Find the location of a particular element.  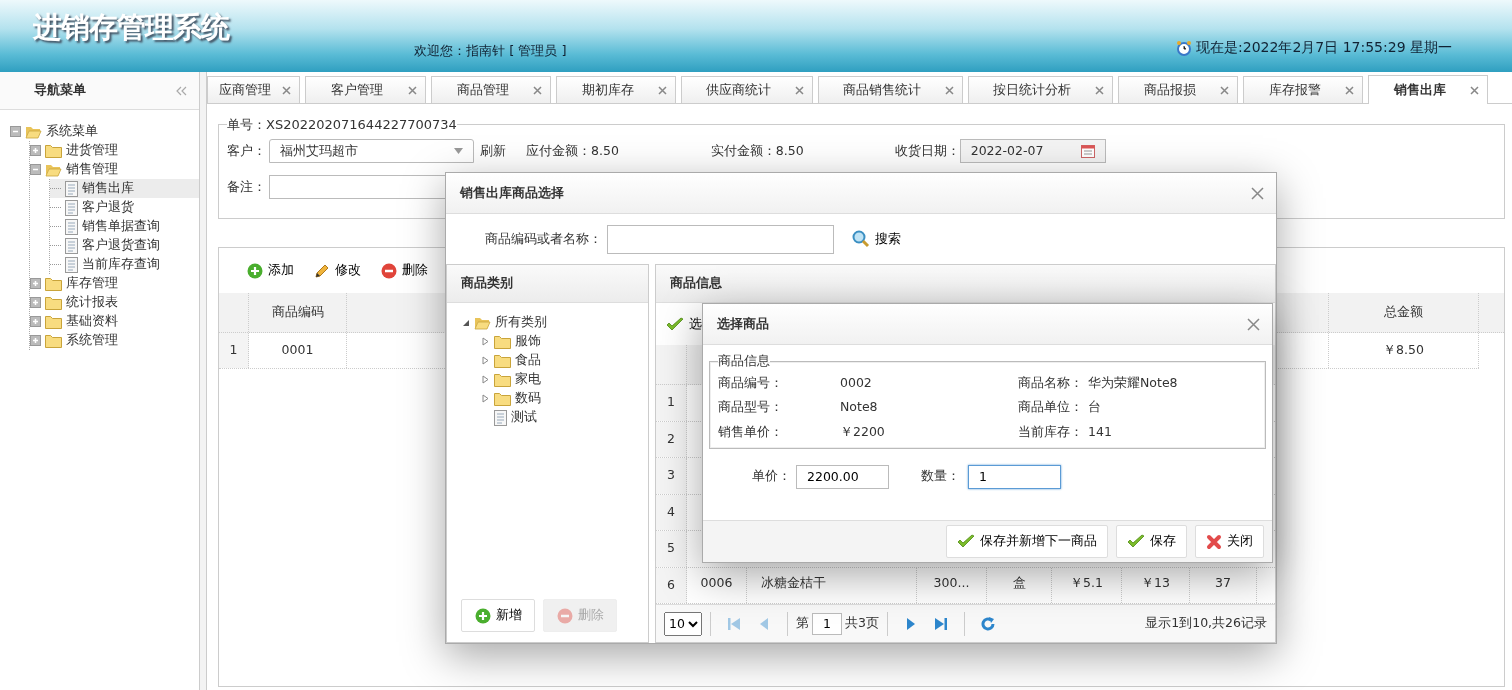

refresh-icon is located at coordinates (987, 623).